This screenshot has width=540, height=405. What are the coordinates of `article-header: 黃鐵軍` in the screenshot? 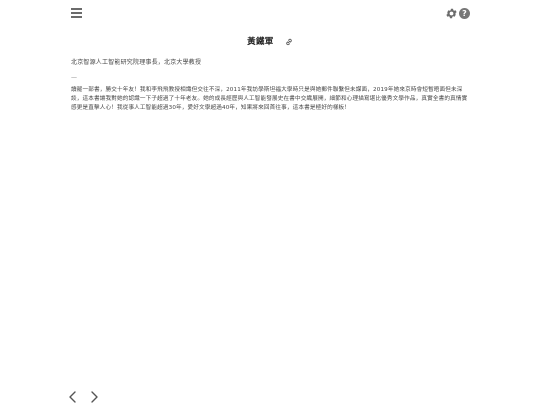 It's located at (270, 41).